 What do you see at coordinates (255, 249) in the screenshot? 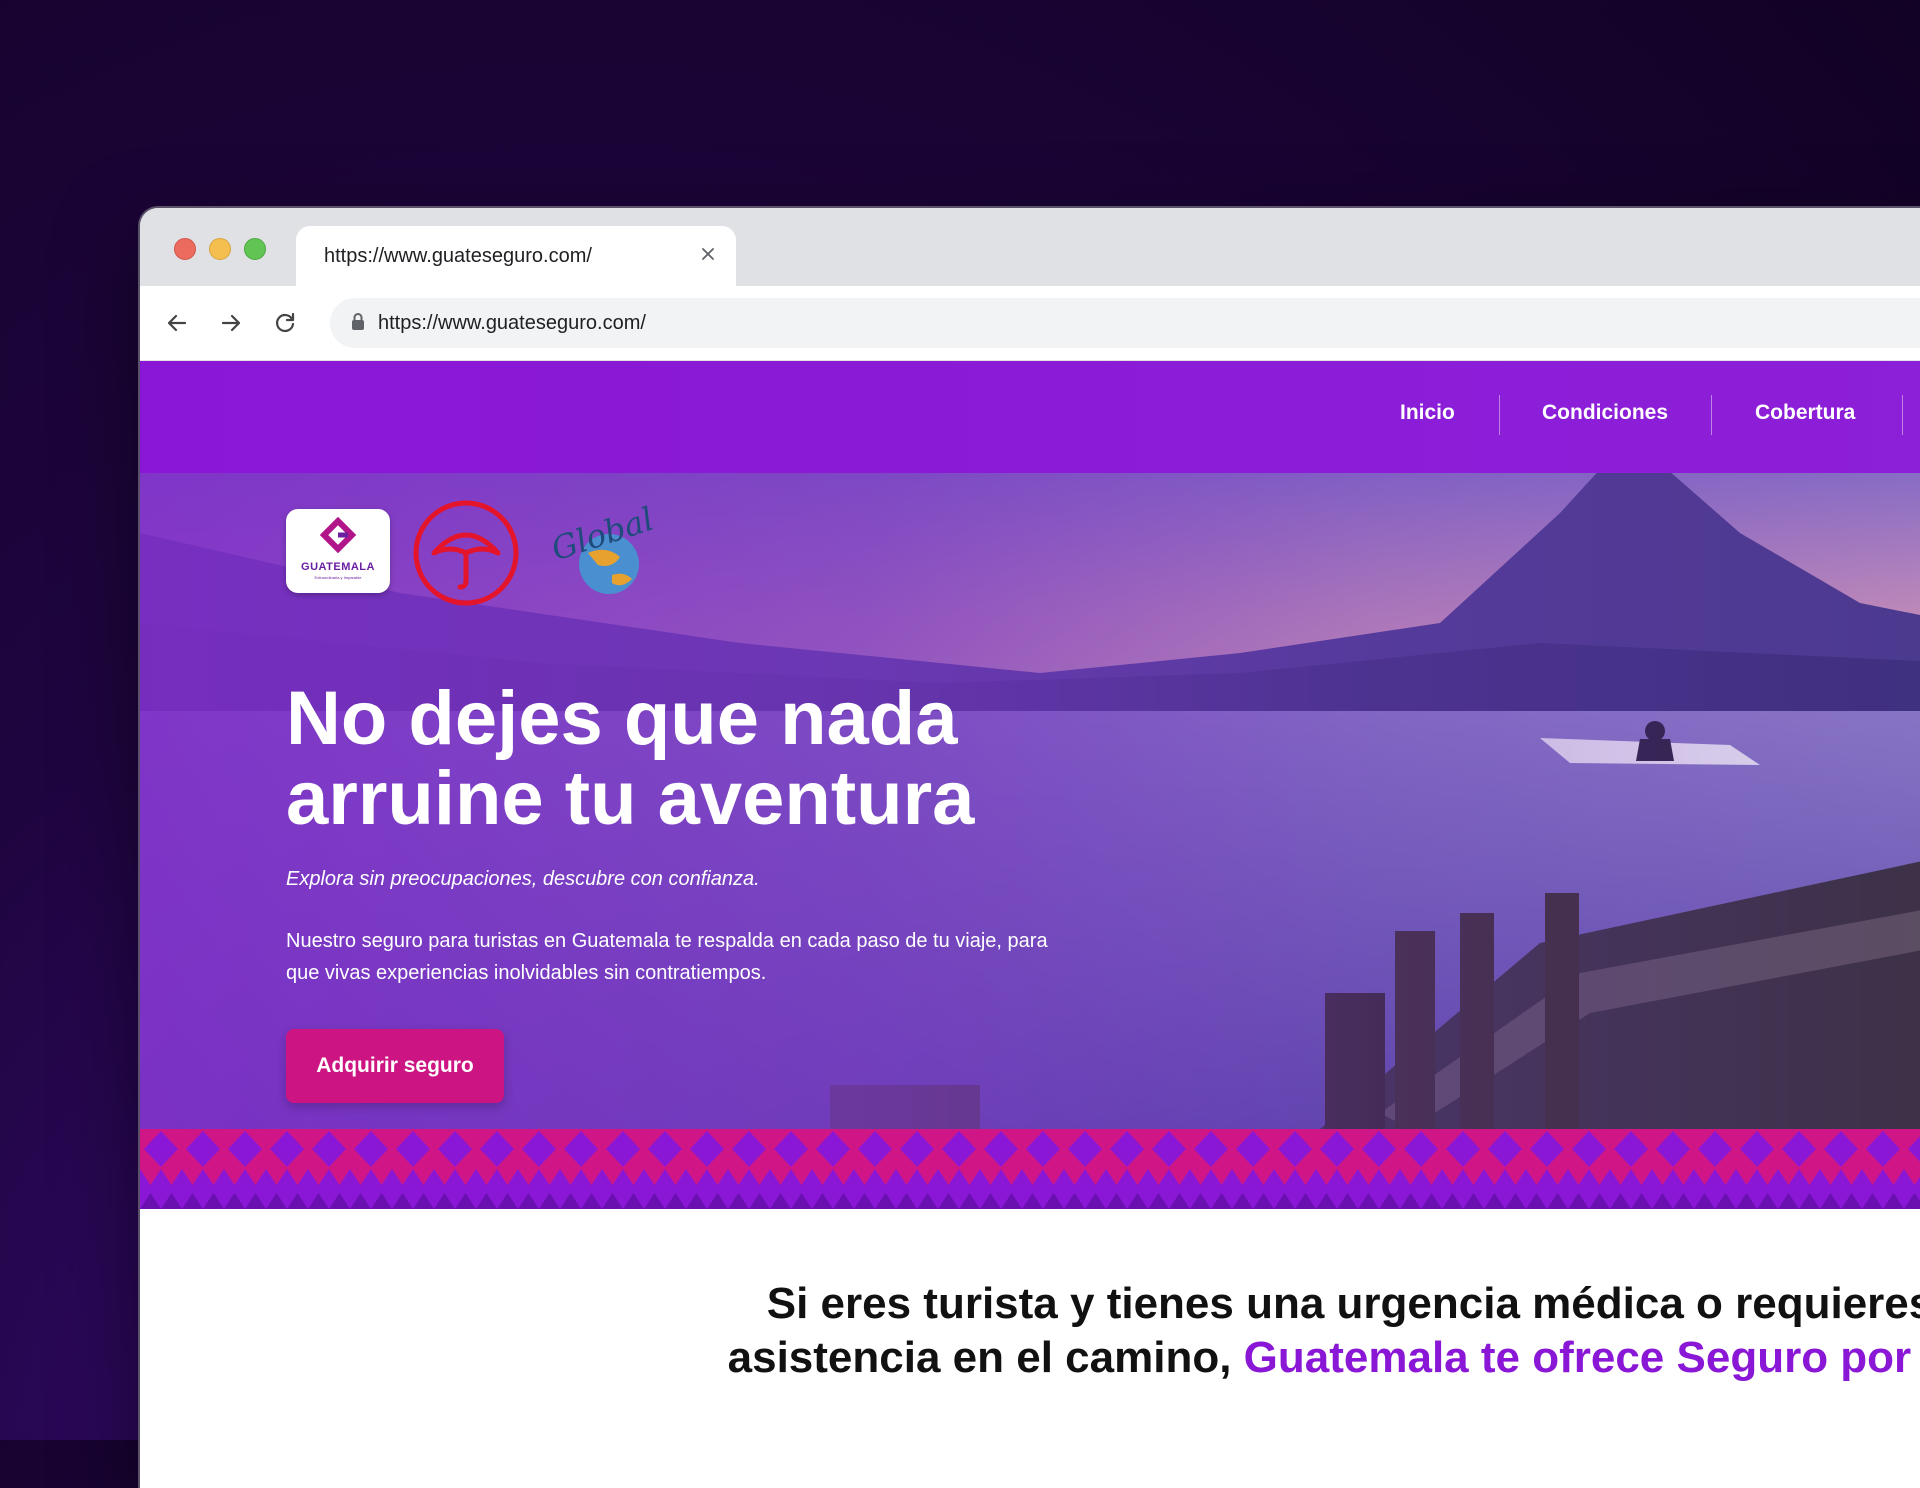
I see `maximize-window-button` at bounding box center [255, 249].